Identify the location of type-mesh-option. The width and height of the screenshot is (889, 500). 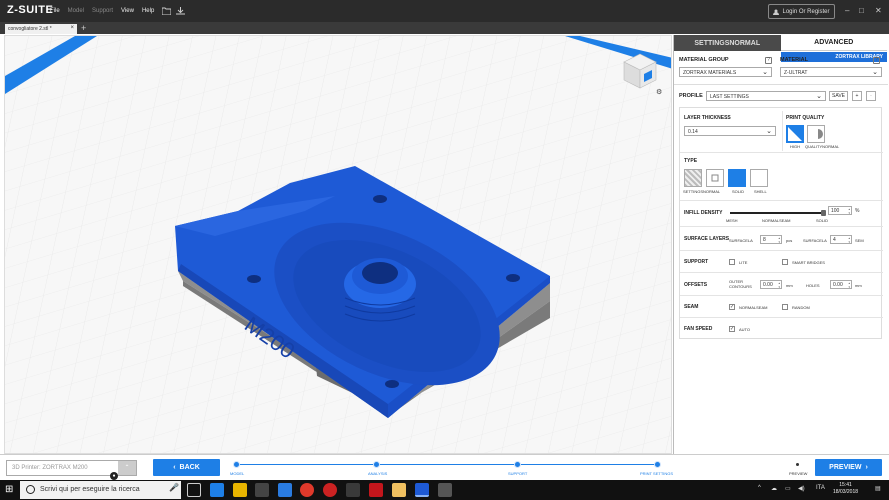
(693, 178).